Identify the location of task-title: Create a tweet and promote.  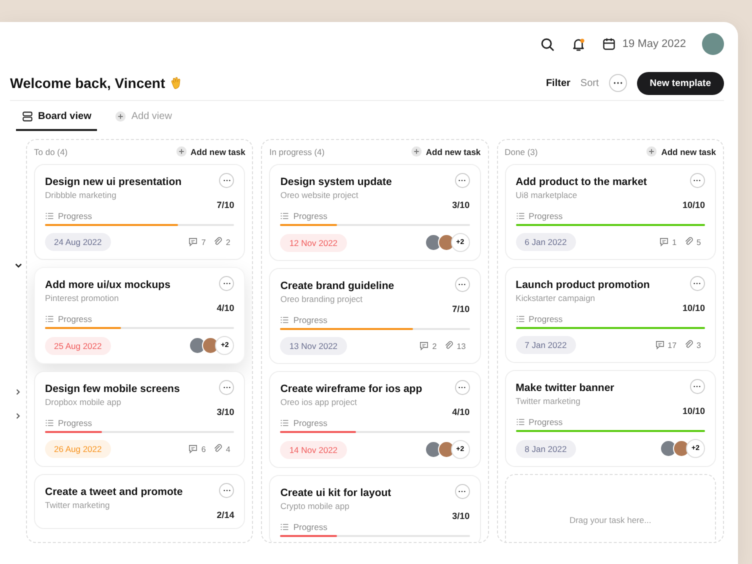
(114, 492).